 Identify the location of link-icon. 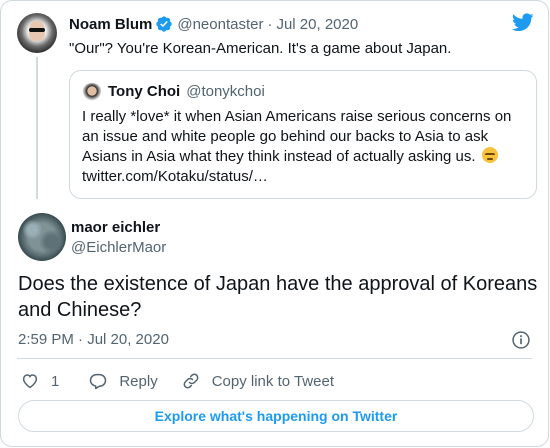
(191, 381).